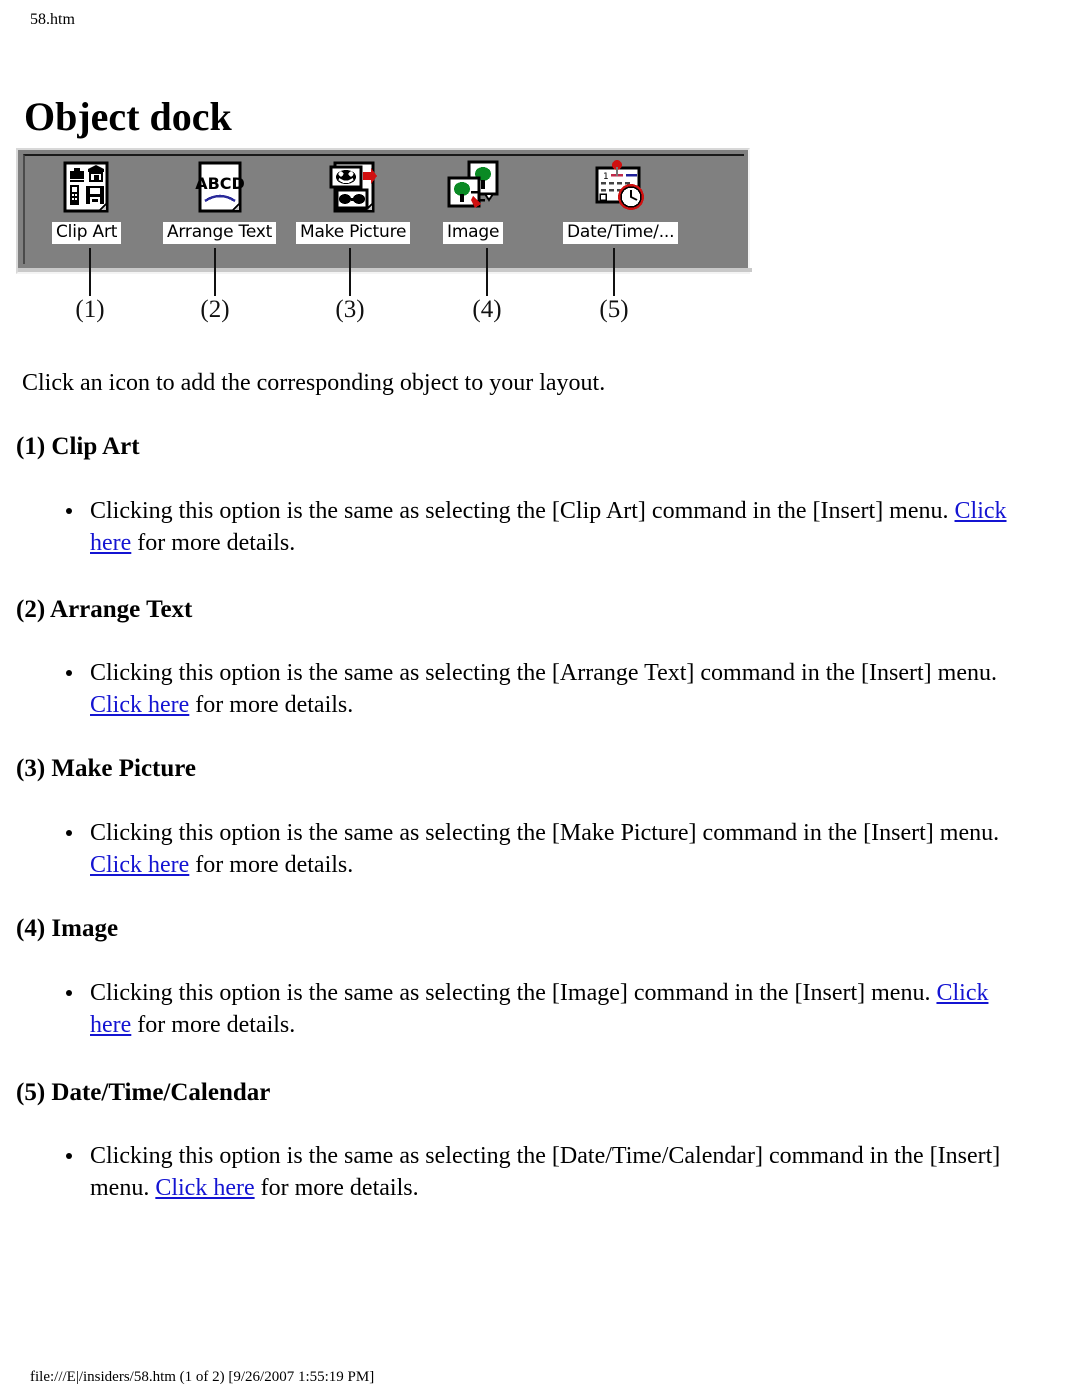  Describe the element at coordinates (220, 183) in the screenshot. I see `svg-text: ABCD` at that location.